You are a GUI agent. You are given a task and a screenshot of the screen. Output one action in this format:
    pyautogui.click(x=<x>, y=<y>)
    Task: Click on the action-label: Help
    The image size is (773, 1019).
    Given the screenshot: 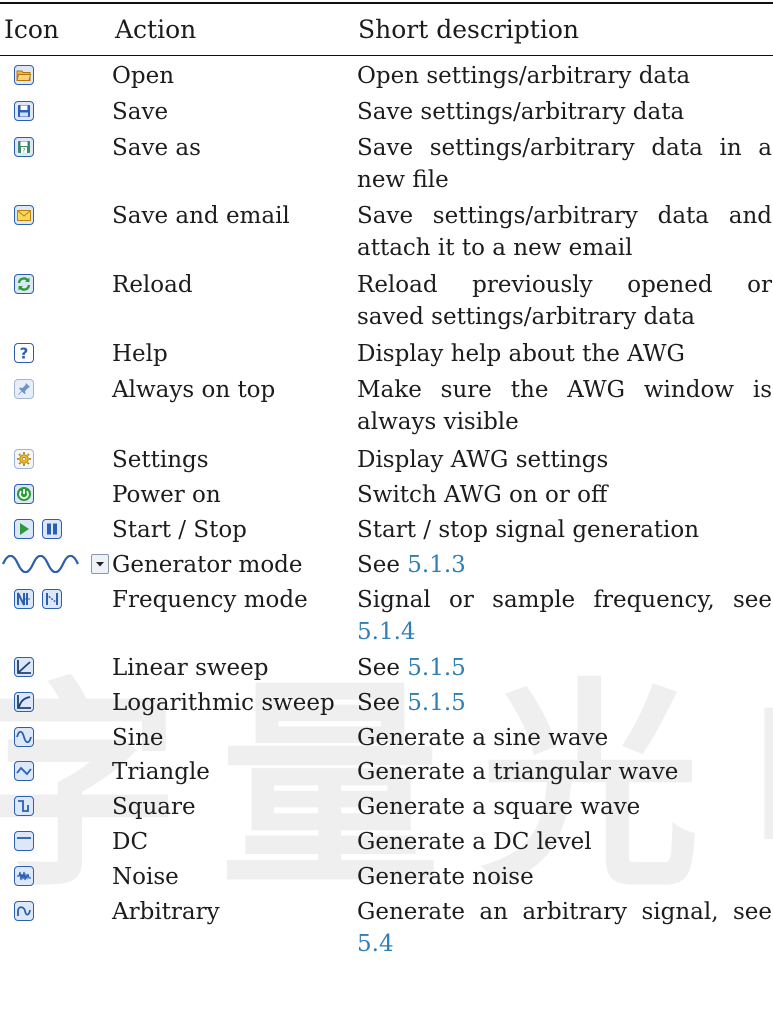 What is the action you would take?
    pyautogui.click(x=140, y=354)
    